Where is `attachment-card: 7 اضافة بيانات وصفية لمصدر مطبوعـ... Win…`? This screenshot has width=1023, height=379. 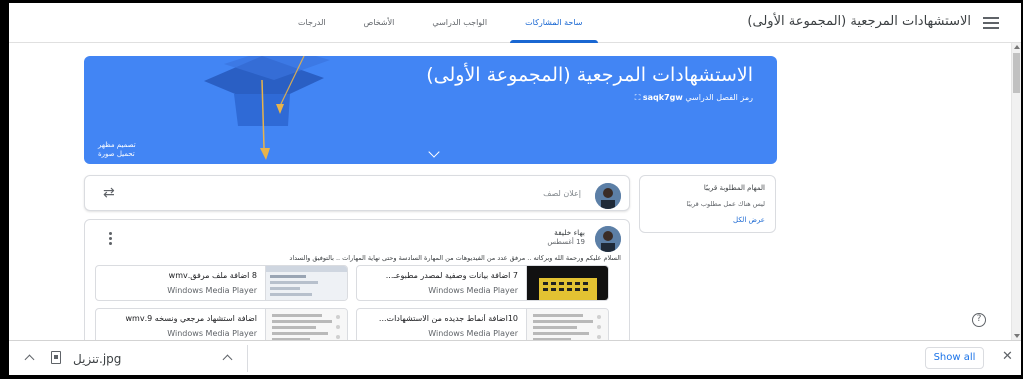
attachment-card: 7 اضافة بيانات وصفية لمصدر مطبوعـ... Win… is located at coordinates (482, 283).